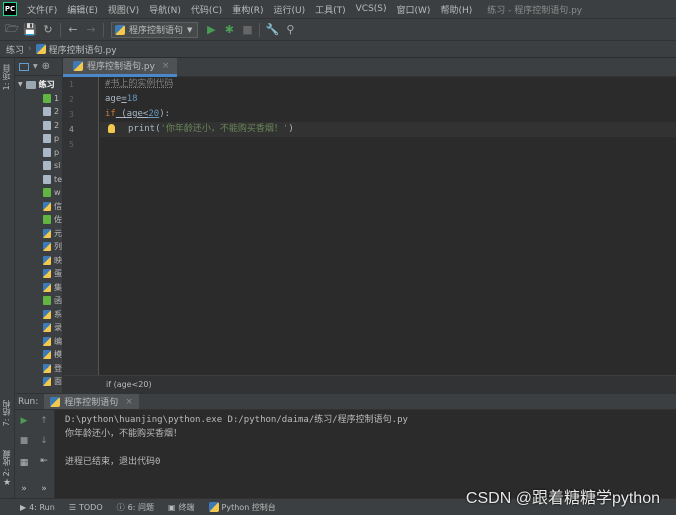 The height and width of the screenshot is (515, 676). I want to click on tree-item: 模, so click(52, 355).